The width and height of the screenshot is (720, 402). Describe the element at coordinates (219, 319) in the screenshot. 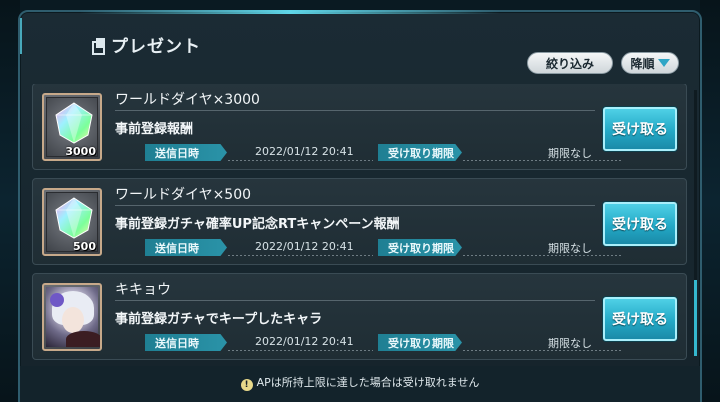

I see `item-description: 事前登録ガチャでキープしたキャラ` at that location.